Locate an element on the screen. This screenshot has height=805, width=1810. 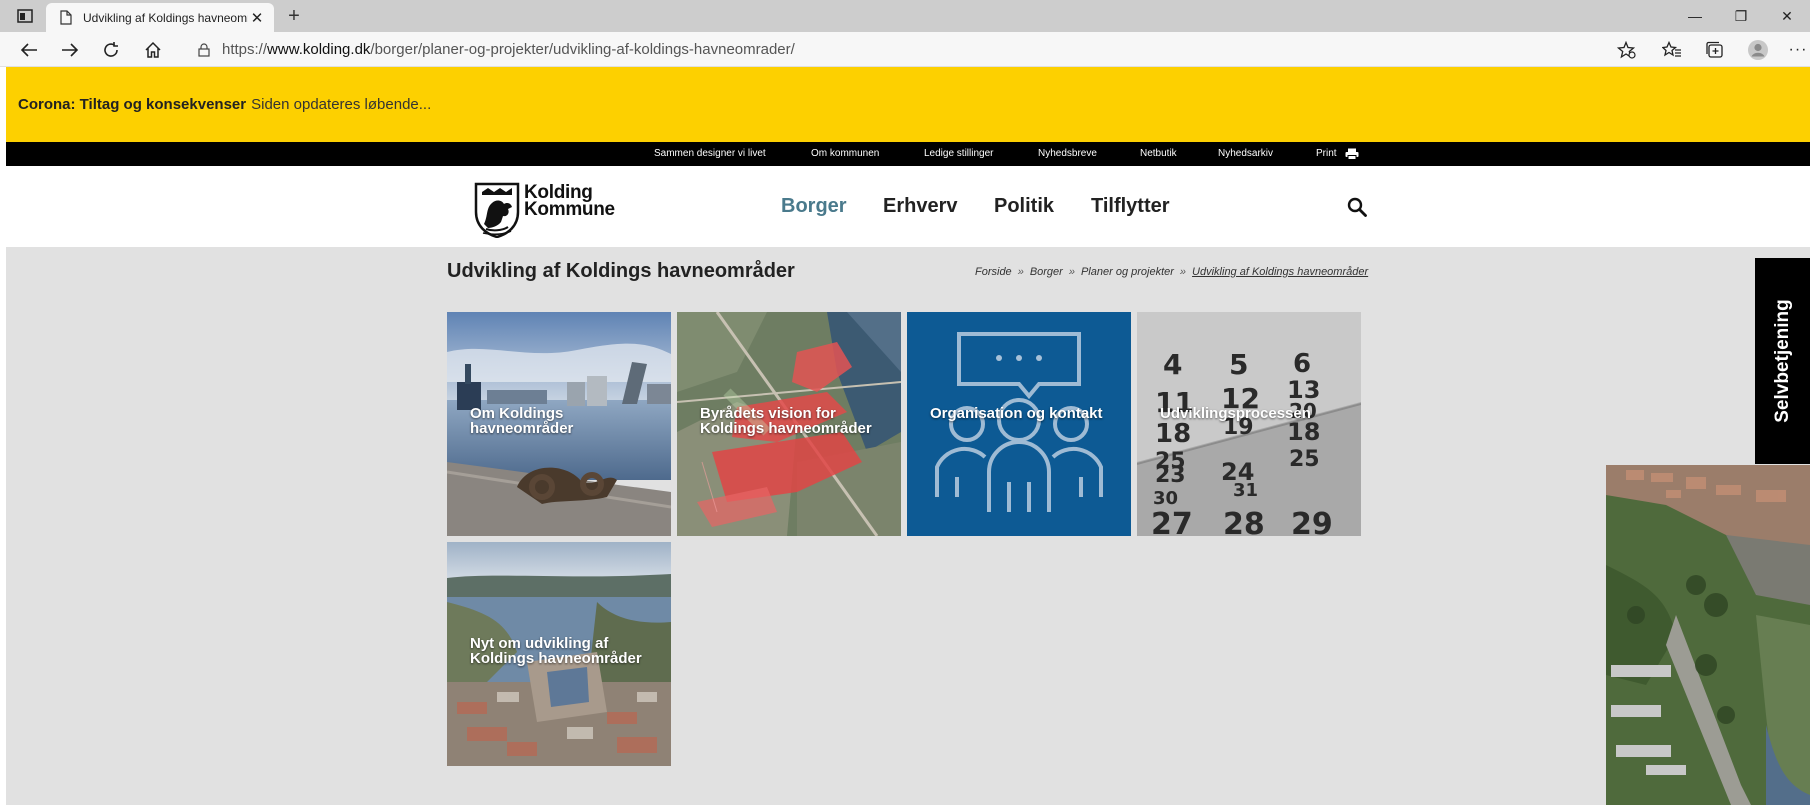
close-icon: ✕ is located at coordinates (257, 18).